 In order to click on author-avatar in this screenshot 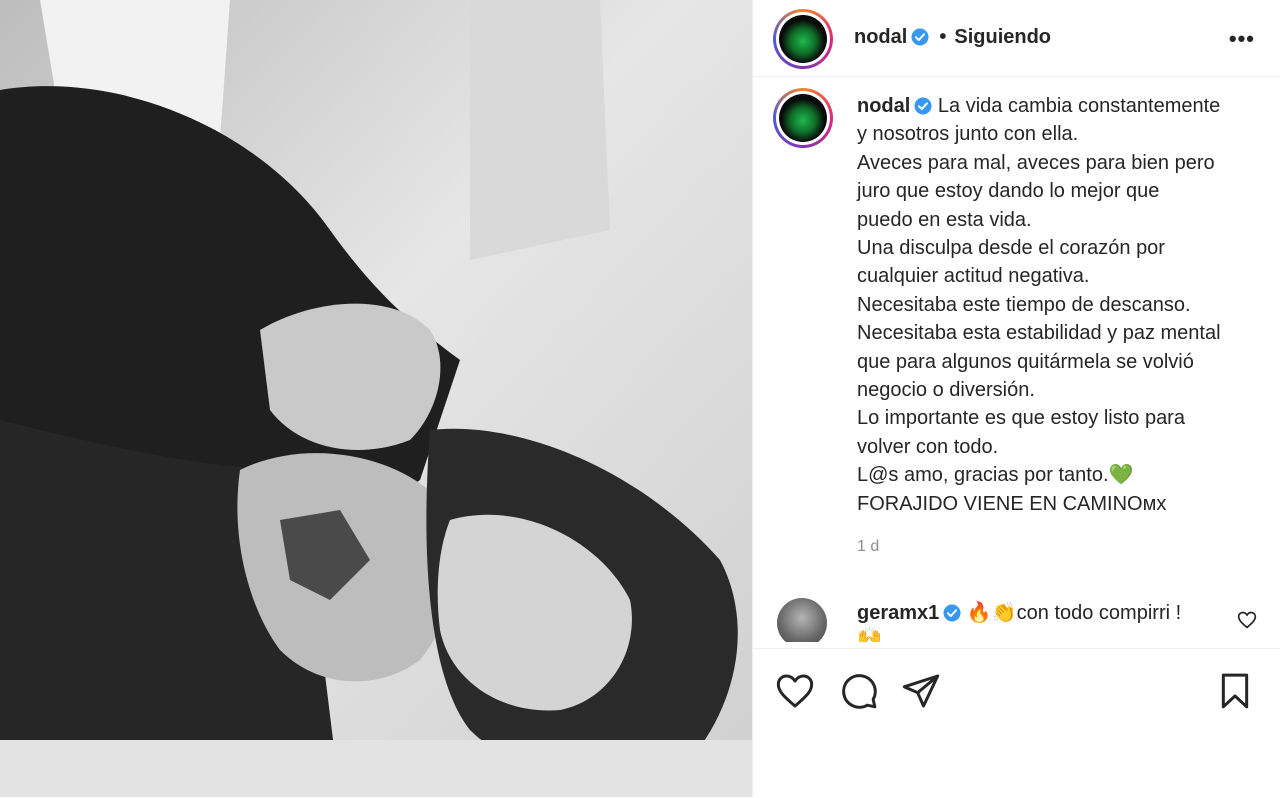, I will do `click(803, 39)`.